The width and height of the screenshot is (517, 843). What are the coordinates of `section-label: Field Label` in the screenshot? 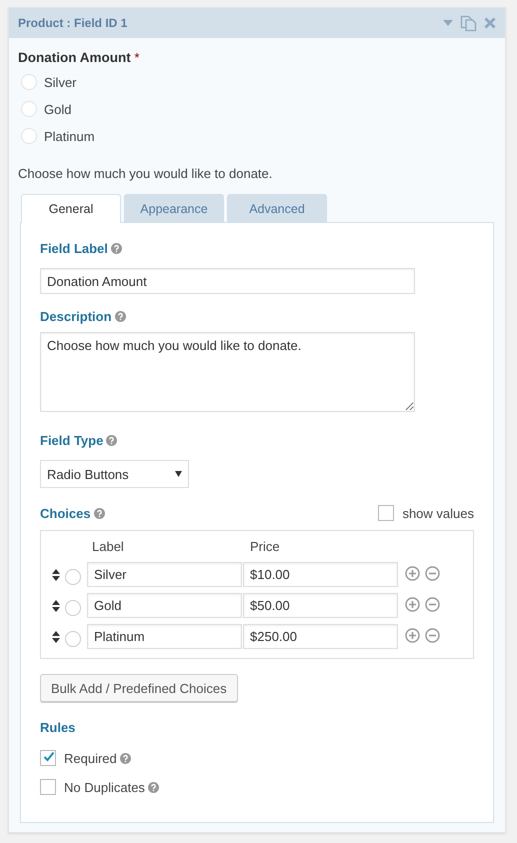 It's located at (74, 248).